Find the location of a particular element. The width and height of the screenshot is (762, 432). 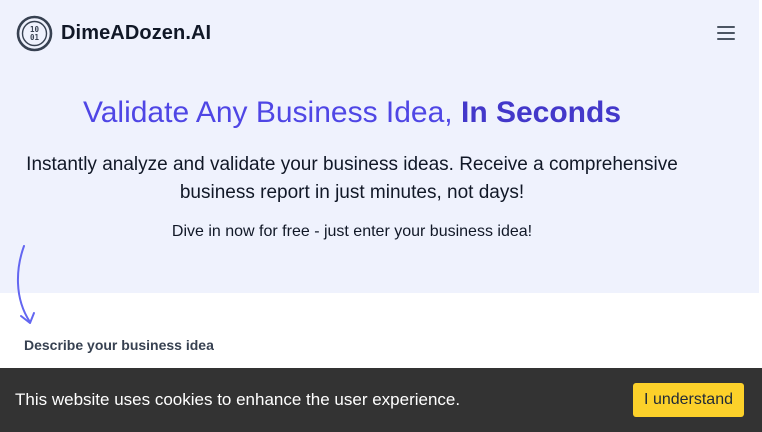

brand-link: 10 01 DimeADozen.AI is located at coordinates (113, 33).